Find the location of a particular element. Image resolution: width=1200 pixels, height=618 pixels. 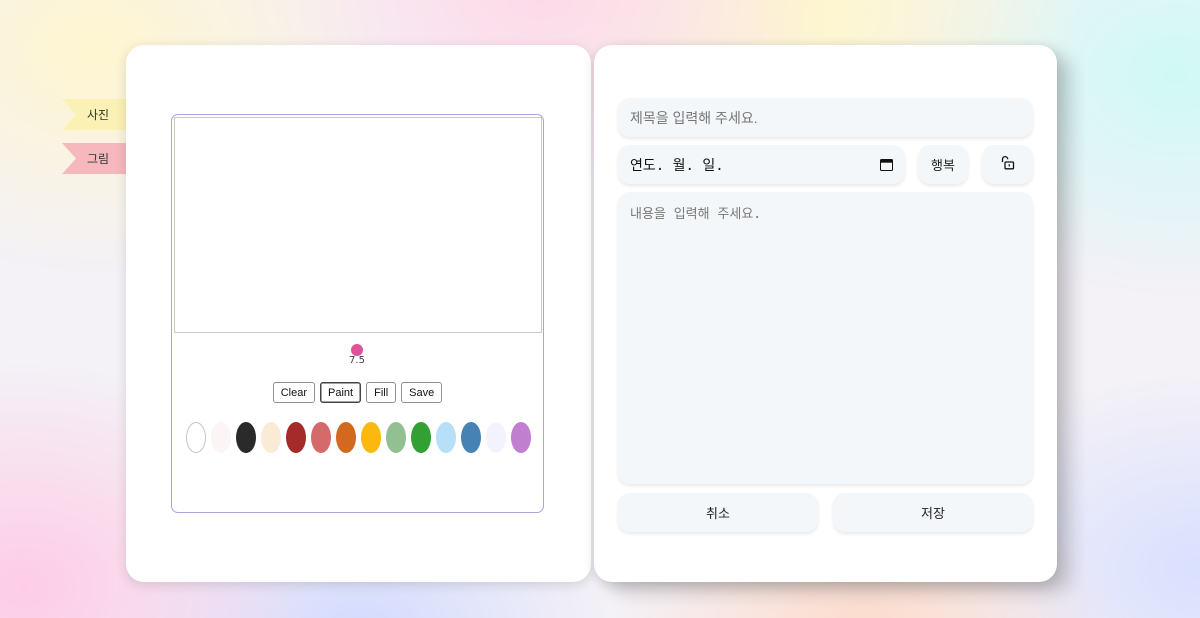

cancel-button: 취소 is located at coordinates (718, 512).